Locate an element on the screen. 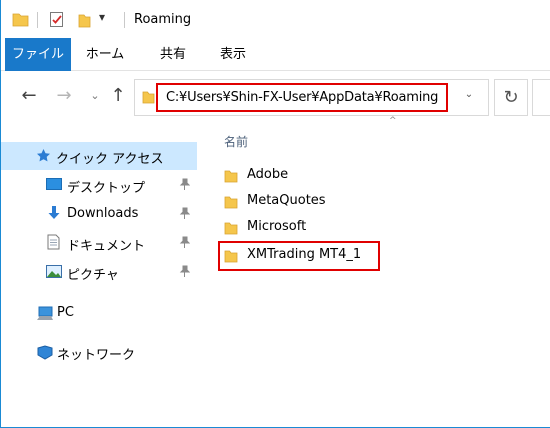 The image size is (550, 428). address-dropdown-button: ⌄ is located at coordinates (469, 97).